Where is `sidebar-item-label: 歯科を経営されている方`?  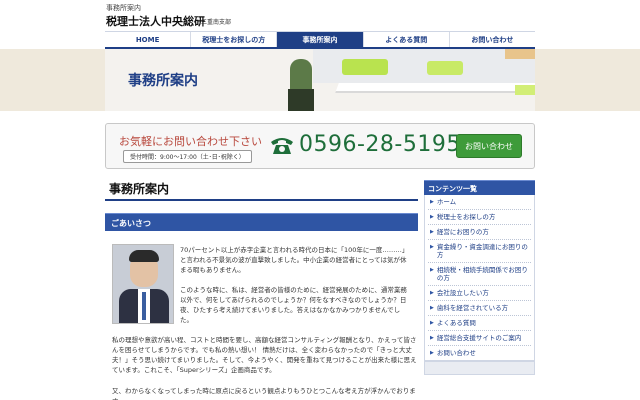
sidebar-item-label: 歯科を経営されている方 is located at coordinates (472, 308).